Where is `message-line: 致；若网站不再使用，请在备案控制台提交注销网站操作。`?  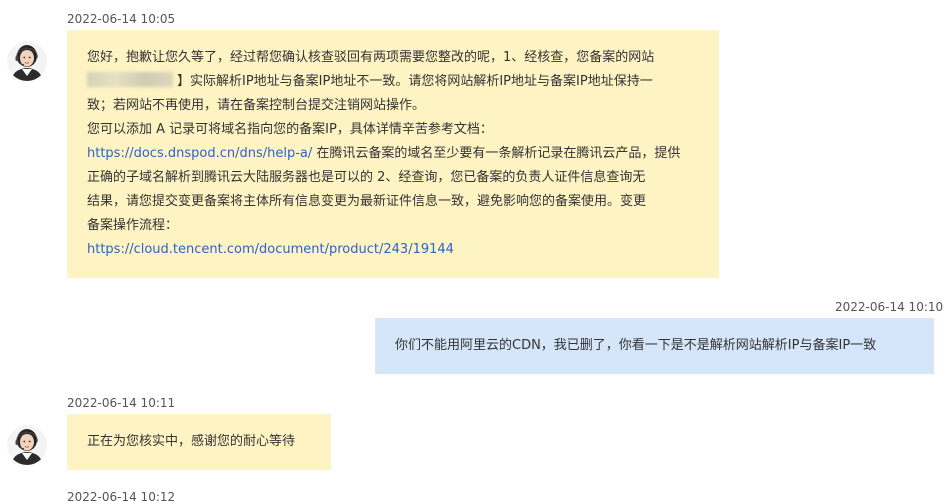
message-line: 致；若网站不再使用，请在备案控制台提交注销网站操作。 is located at coordinates (256, 105).